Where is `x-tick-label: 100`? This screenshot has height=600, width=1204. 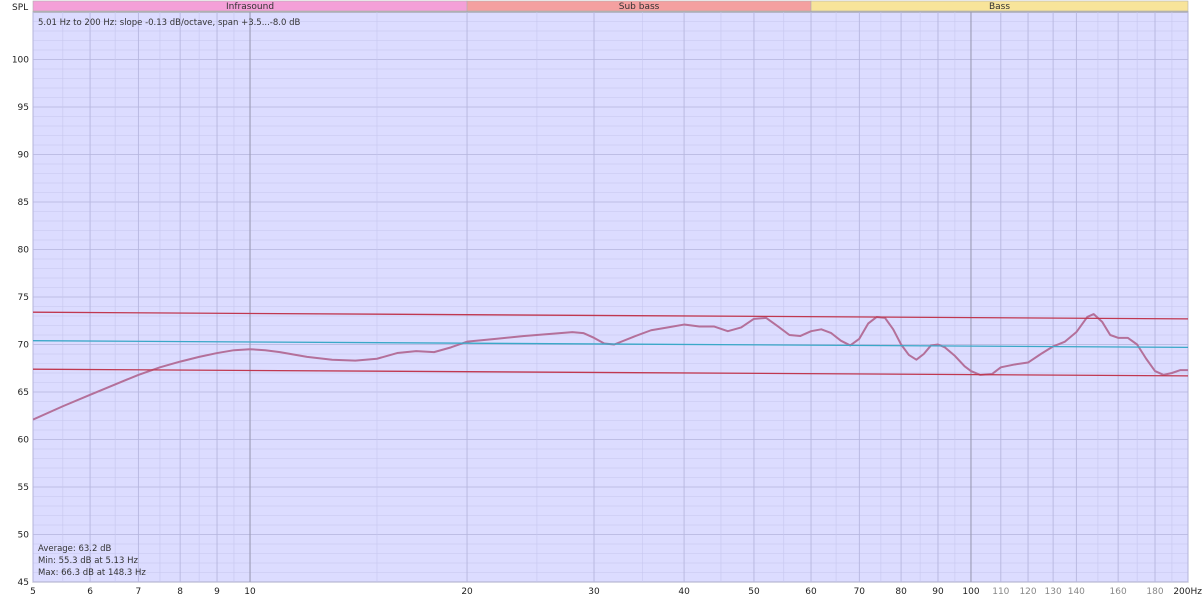 x-tick-label: 100 is located at coordinates (970, 592).